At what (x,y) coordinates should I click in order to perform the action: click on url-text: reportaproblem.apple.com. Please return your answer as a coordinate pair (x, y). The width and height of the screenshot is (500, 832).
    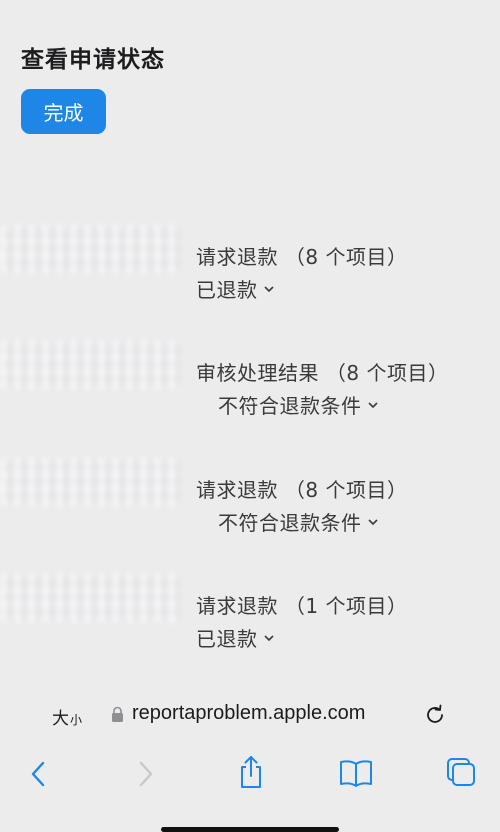
    Looking at the image, I should click on (248, 713).